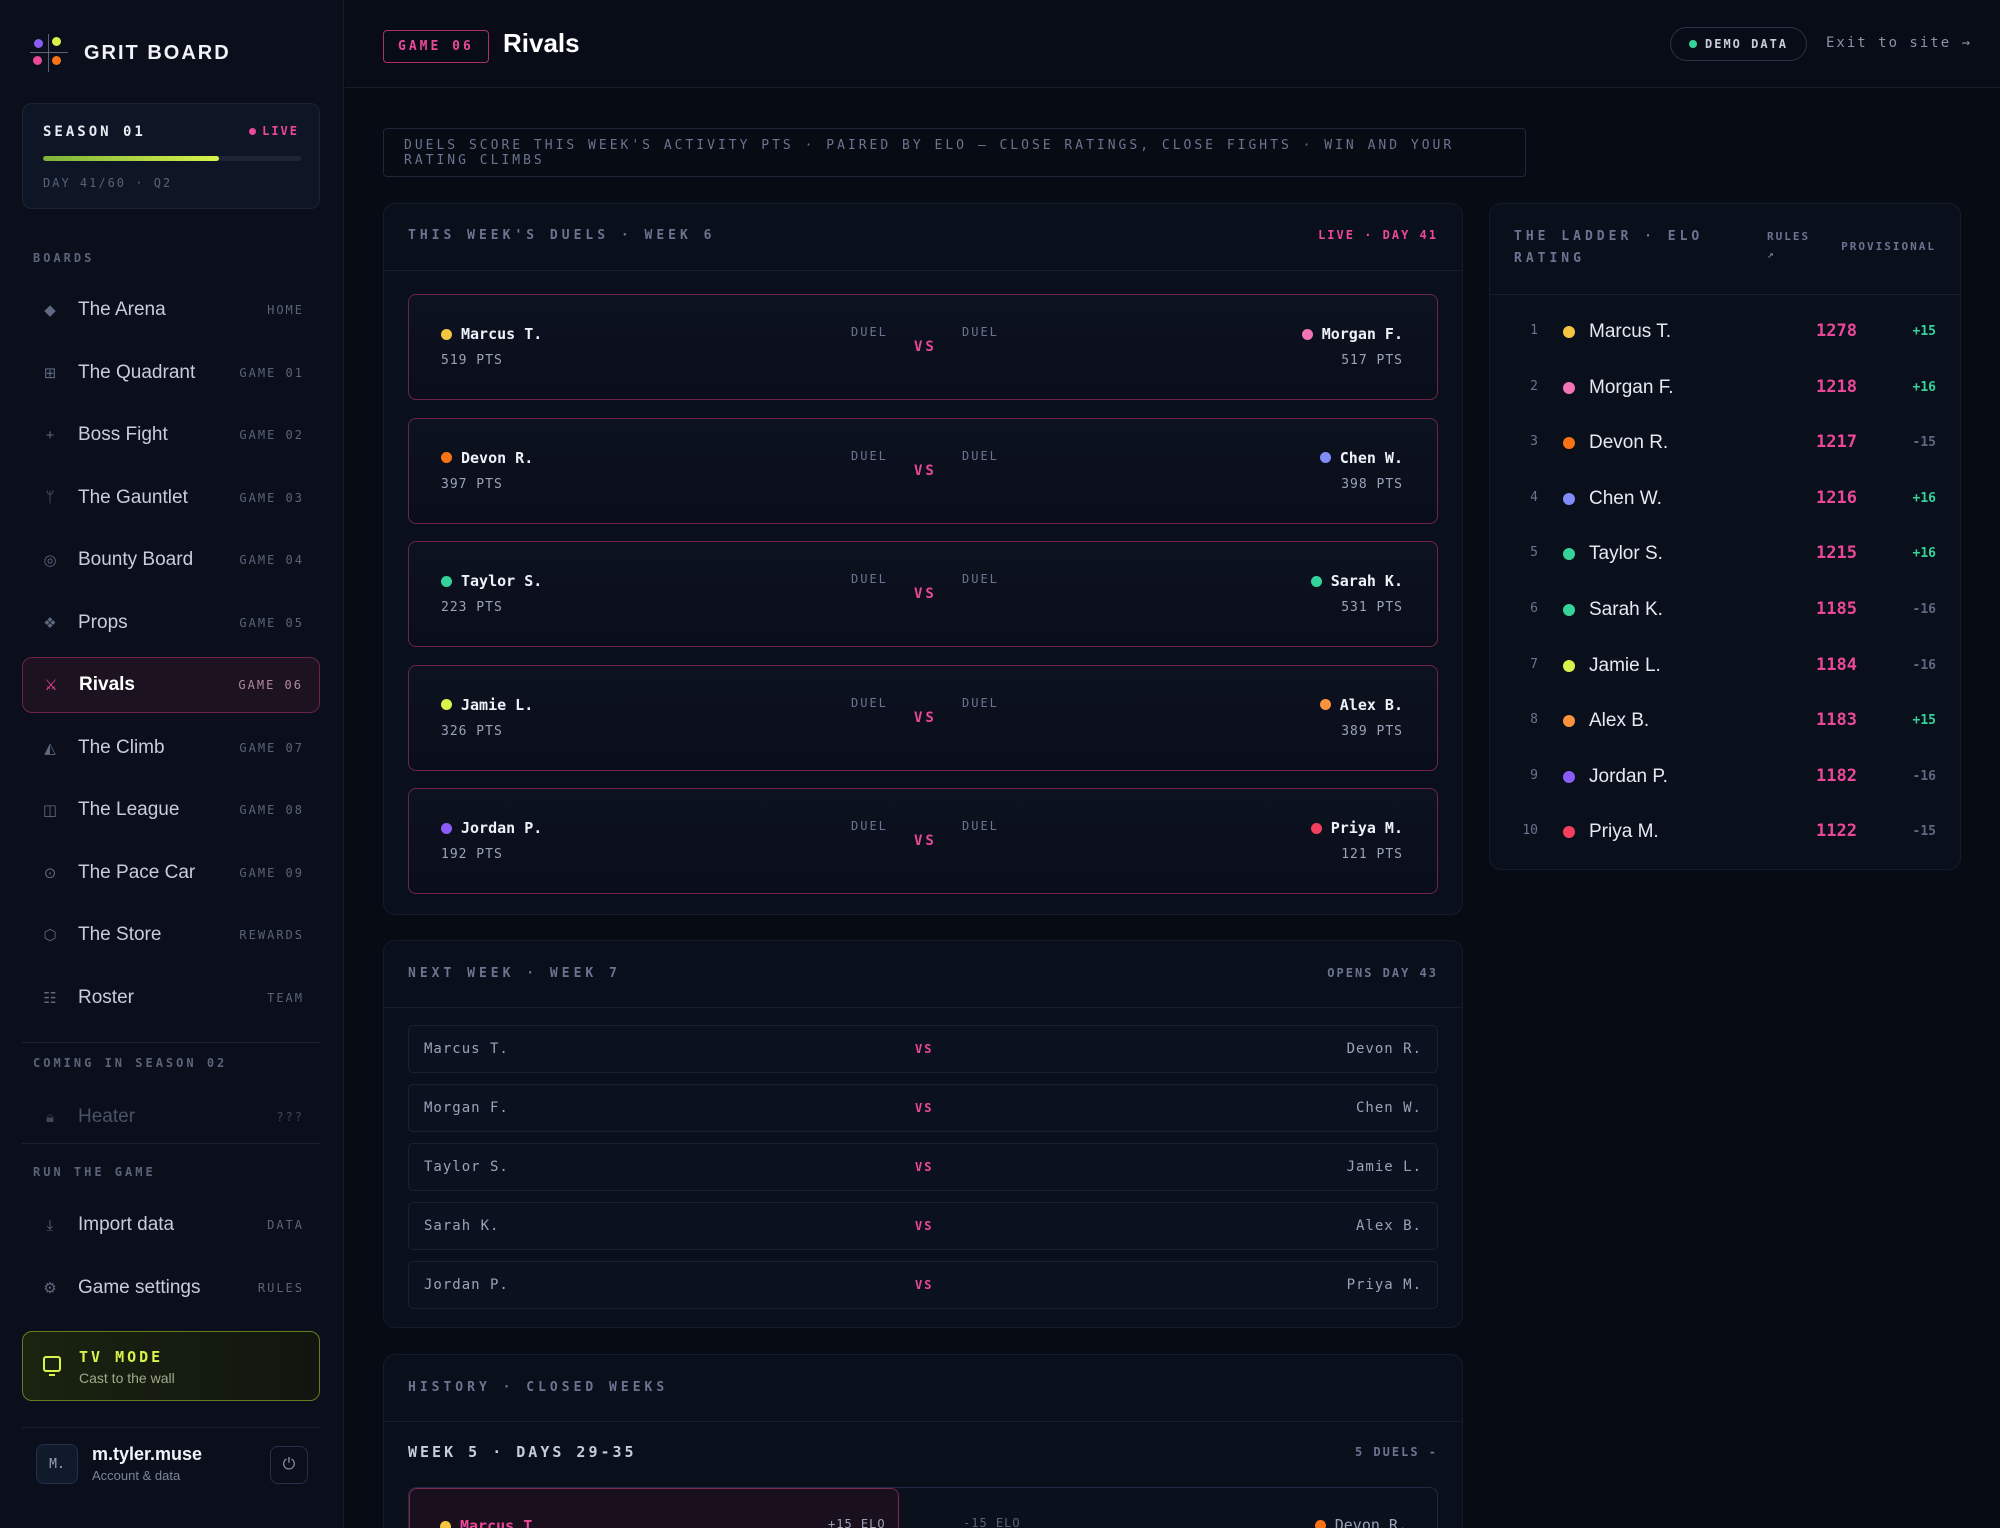  I want to click on brand-name: GRIT BOARD, so click(157, 52).